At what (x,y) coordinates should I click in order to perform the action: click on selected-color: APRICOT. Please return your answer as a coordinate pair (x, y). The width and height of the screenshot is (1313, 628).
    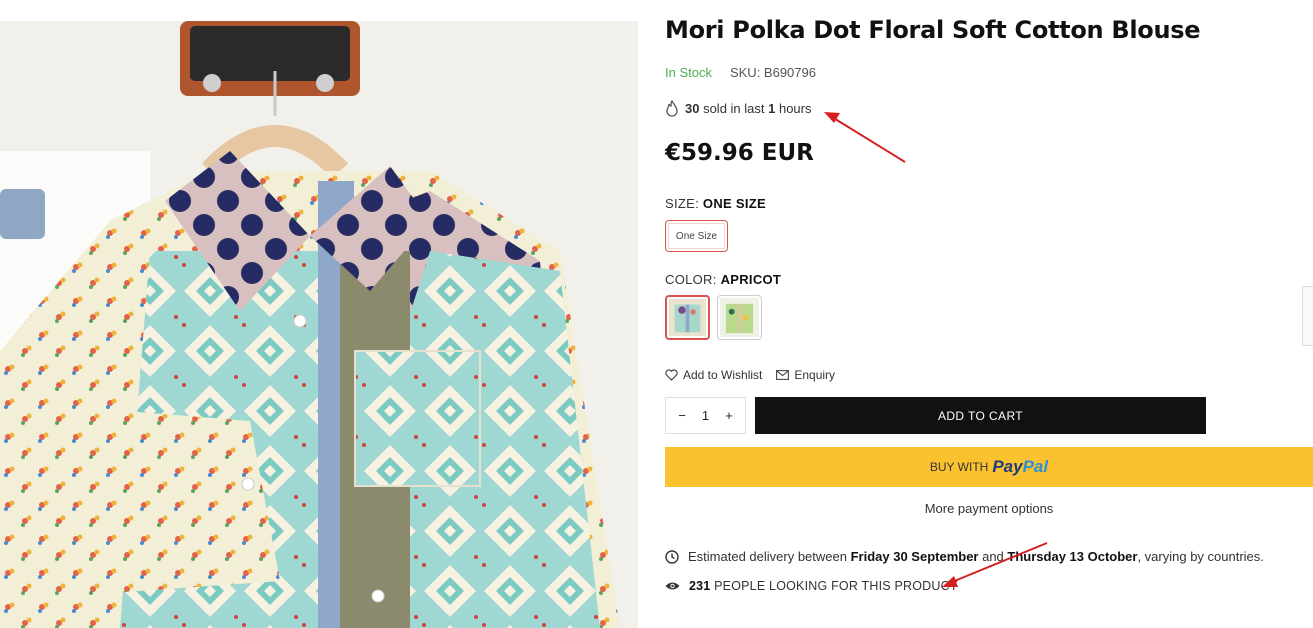
    Looking at the image, I should click on (751, 279).